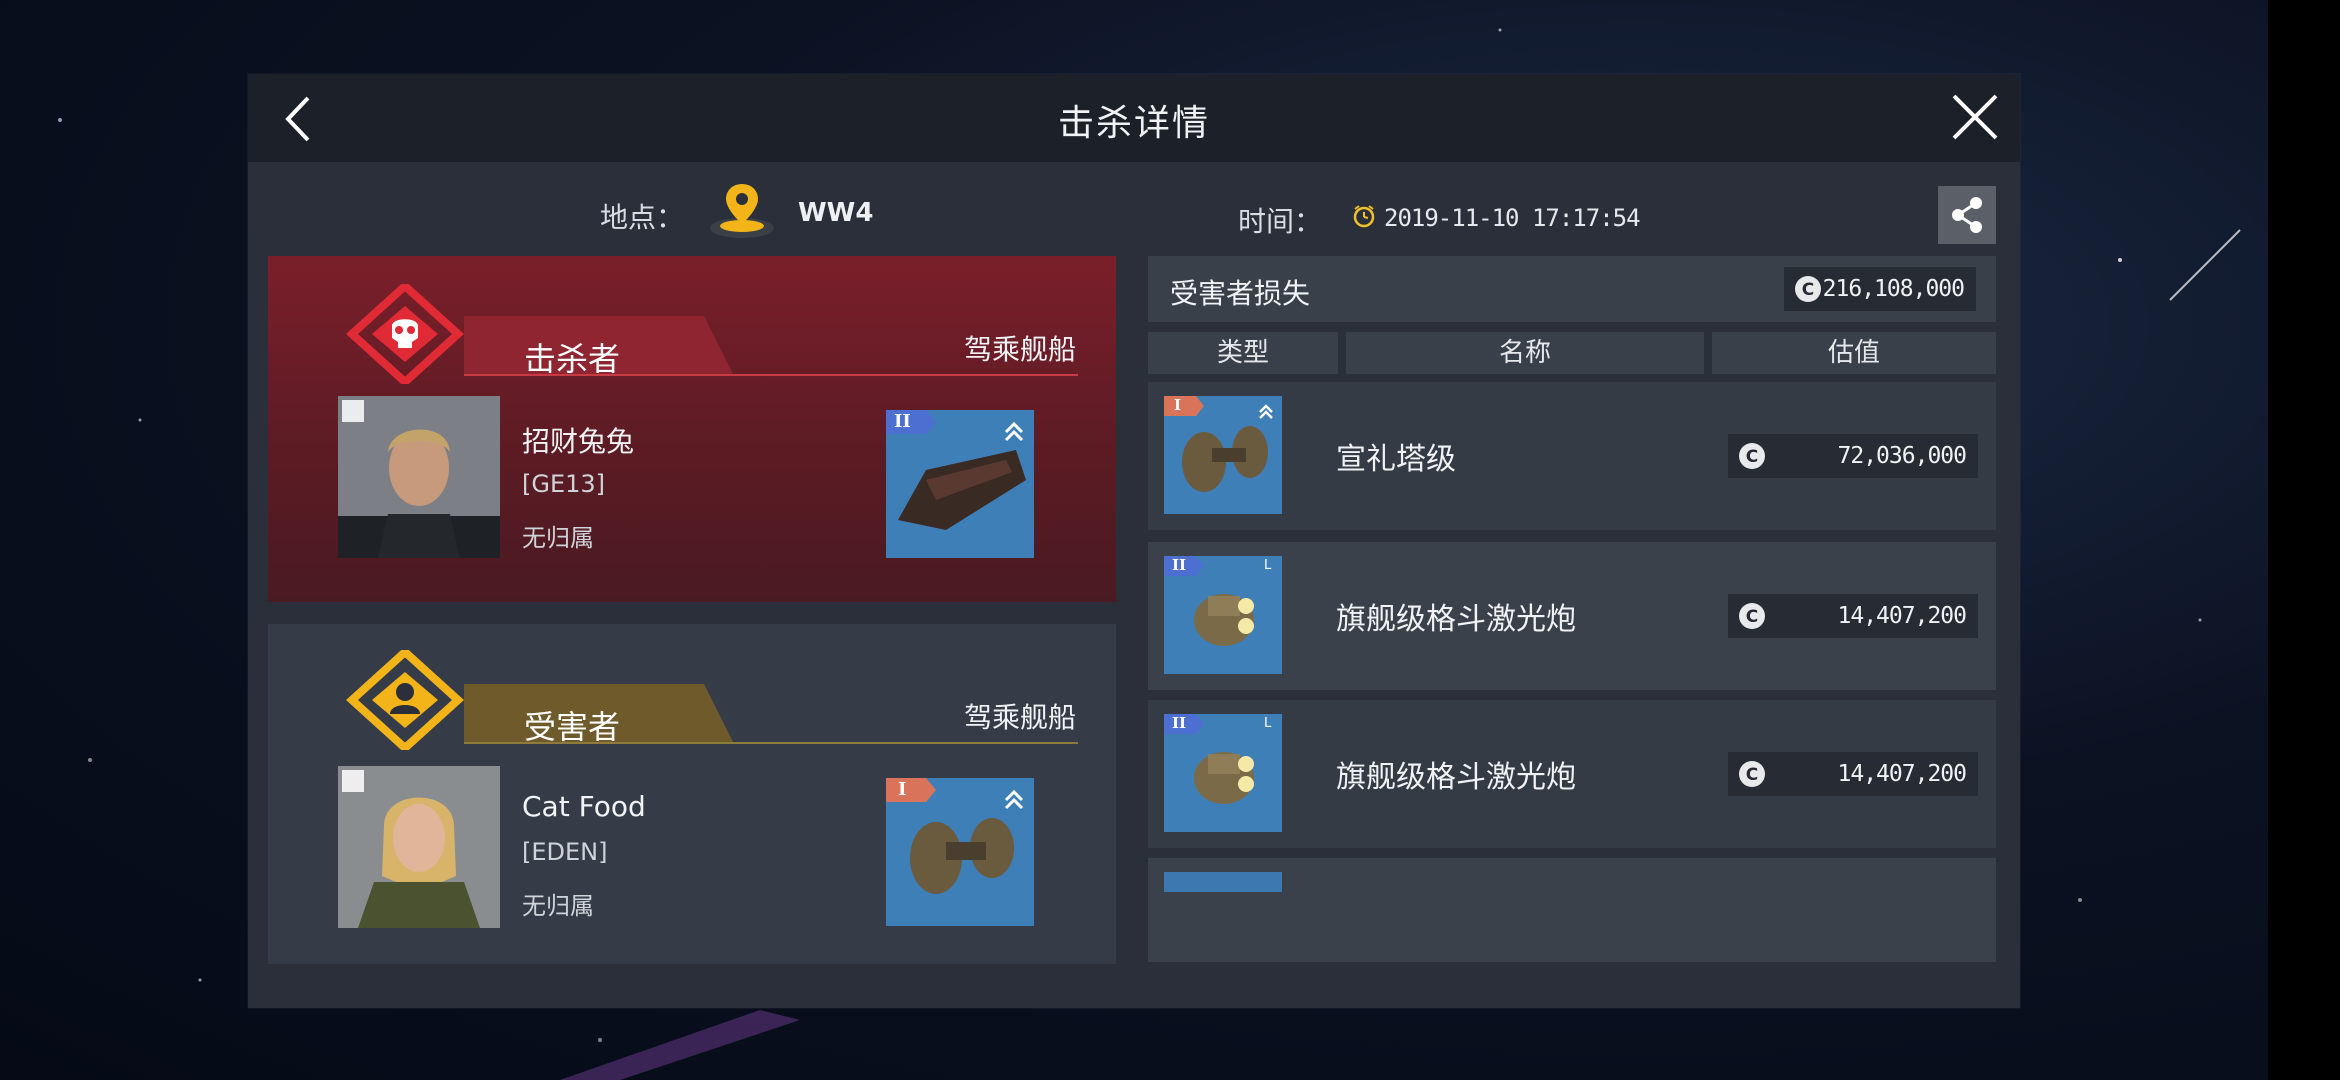  I want to click on killer-alliance: 无归属, so click(558, 538).